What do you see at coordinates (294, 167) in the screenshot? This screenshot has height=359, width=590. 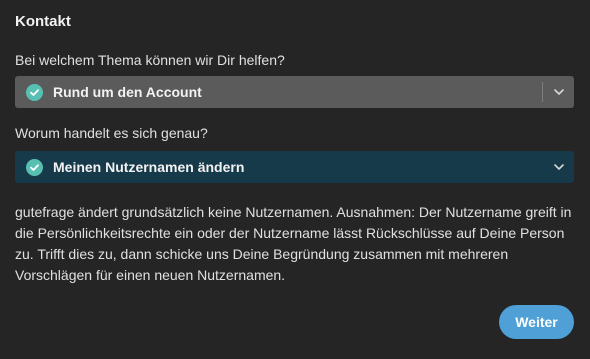 I see `subtopic-select: Meinen Nutzernamen ändern` at bounding box center [294, 167].